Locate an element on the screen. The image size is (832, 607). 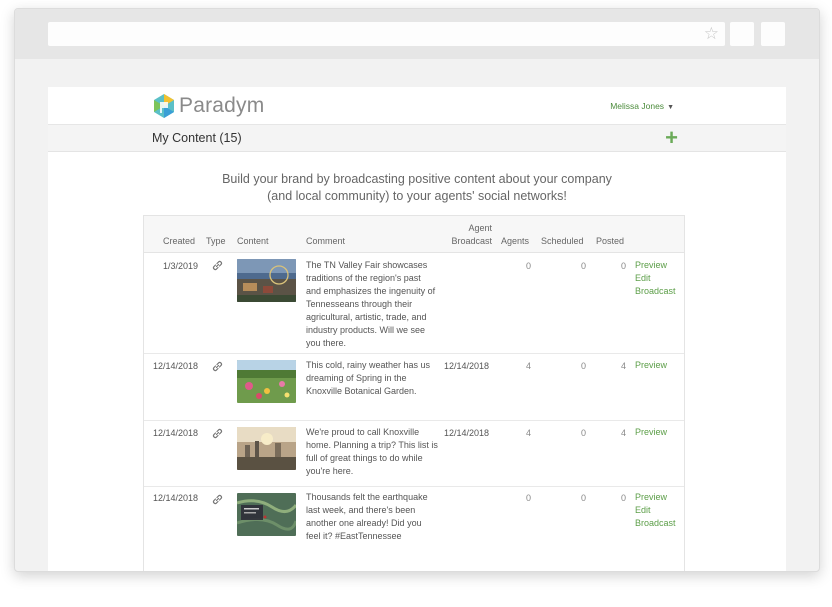
browser-chrome: ☆ is located at coordinates (417, 34).